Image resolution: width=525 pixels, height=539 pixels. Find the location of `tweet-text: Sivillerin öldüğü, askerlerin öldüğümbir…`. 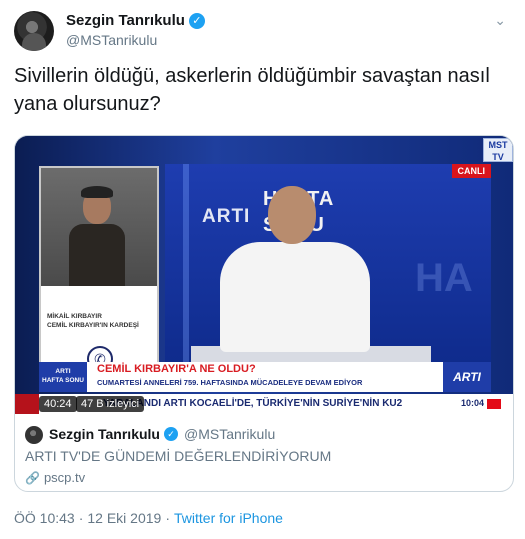

tweet-text: Sivillerin öldüğü, askerlerin öldüğümbir… is located at coordinates (252, 90).